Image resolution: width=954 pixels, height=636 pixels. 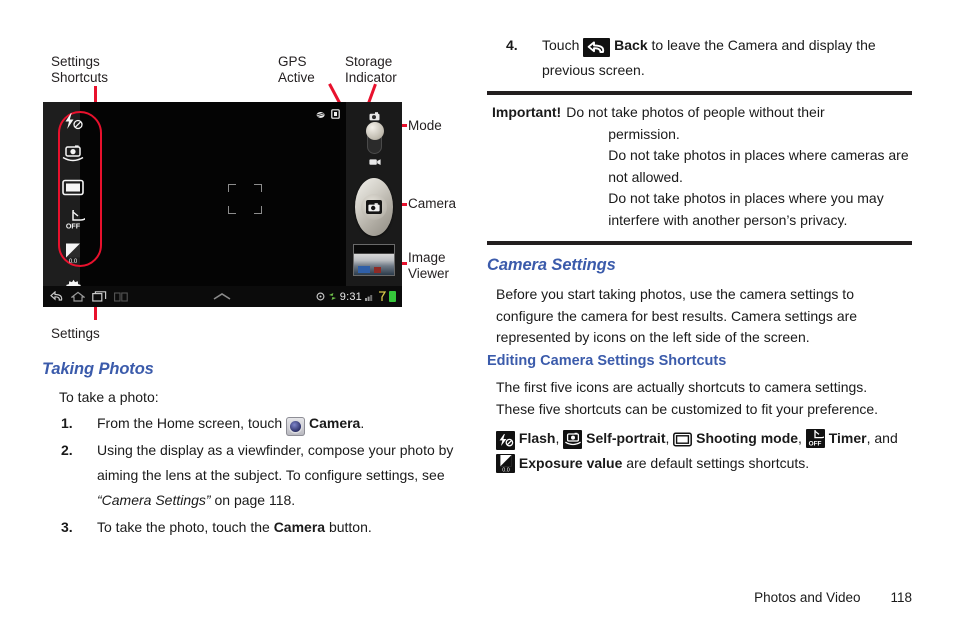 I want to click on callout-storage-indicator: Storage Indicator, so click(x=371, y=69).